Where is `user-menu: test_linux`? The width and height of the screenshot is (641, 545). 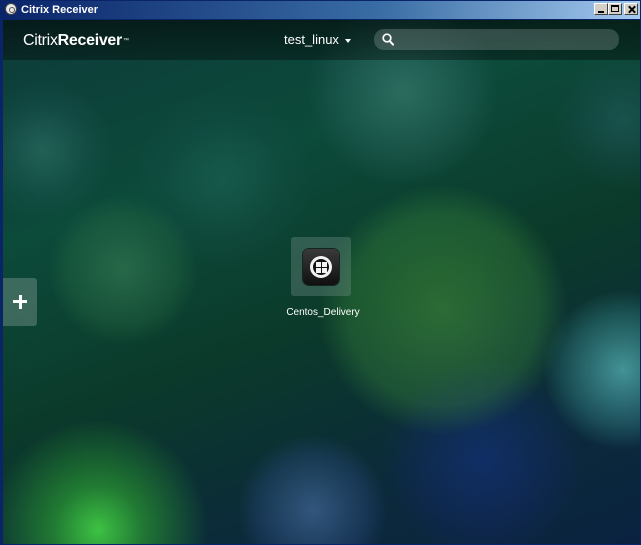 user-menu: test_linux is located at coordinates (317, 40).